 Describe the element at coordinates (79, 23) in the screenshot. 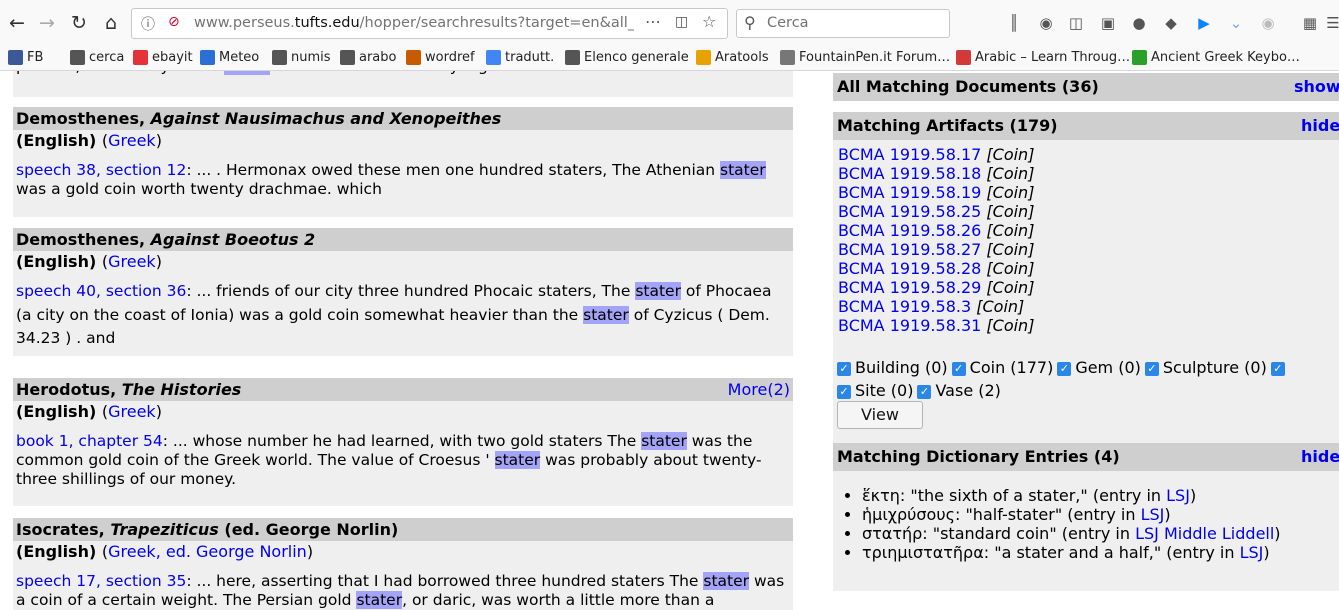

I see `reload-icon: ↻` at that location.